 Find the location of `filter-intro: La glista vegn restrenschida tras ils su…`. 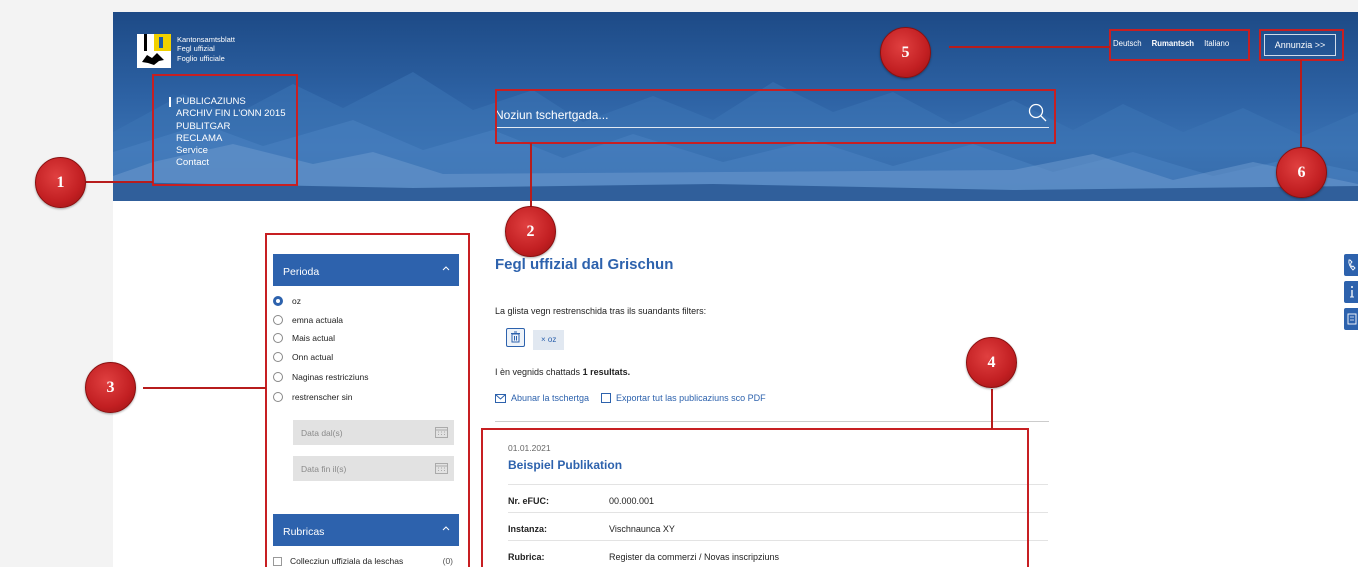

filter-intro: La glista vegn restrenschida tras ils su… is located at coordinates (601, 311).